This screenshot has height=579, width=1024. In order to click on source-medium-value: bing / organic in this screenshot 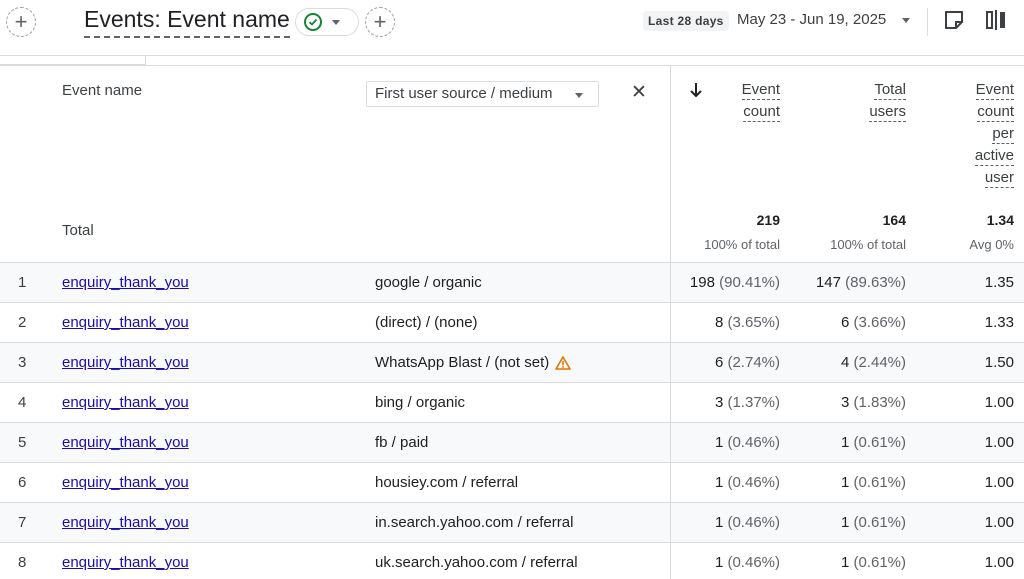, I will do `click(420, 402)`.